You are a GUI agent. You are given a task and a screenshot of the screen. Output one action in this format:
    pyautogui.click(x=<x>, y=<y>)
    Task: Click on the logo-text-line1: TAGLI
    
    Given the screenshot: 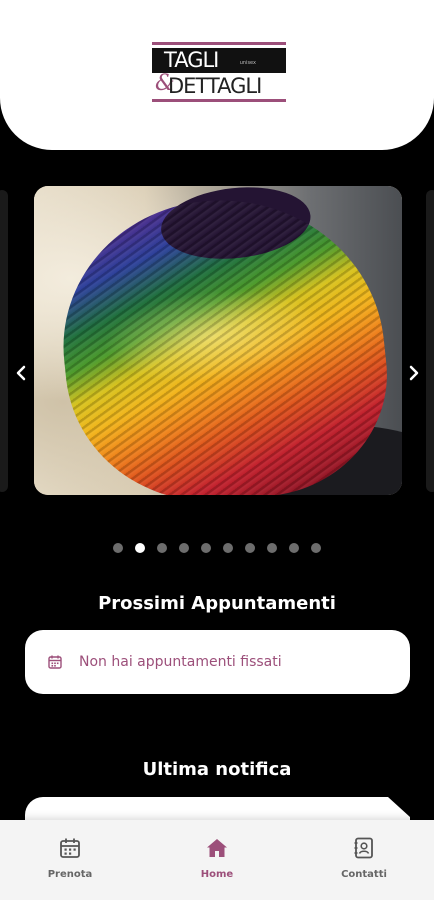 What is the action you would take?
    pyautogui.click(x=191, y=60)
    